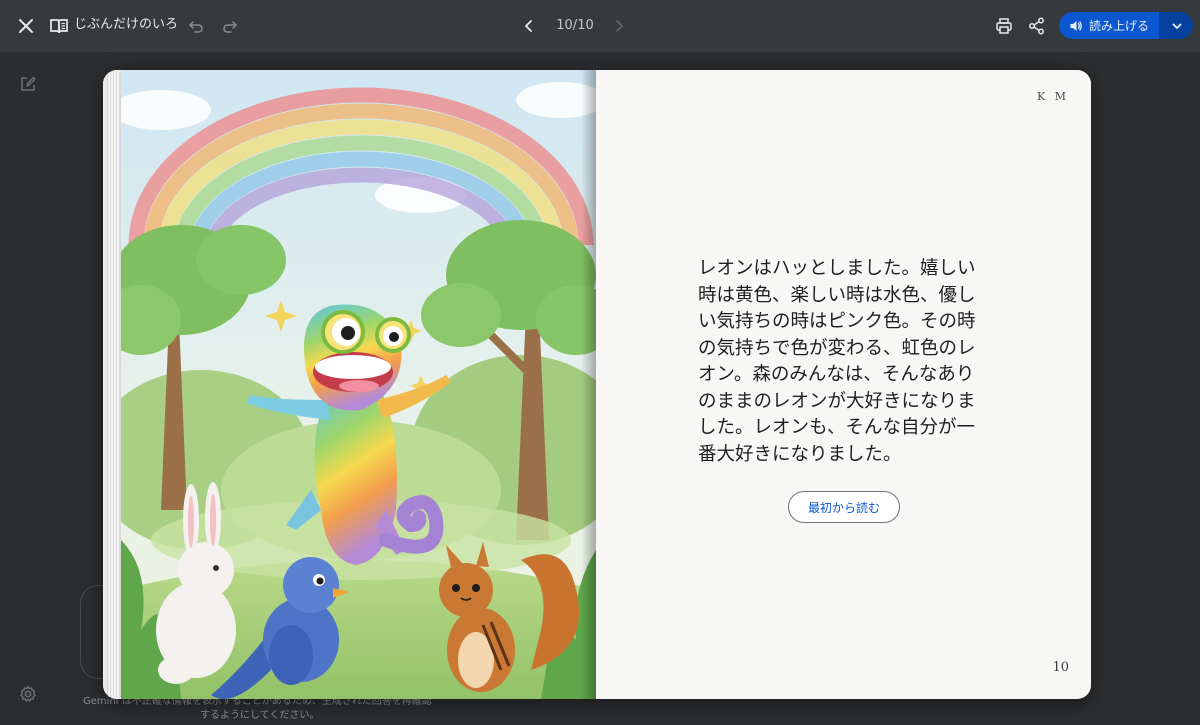 This screenshot has height=725, width=1200. Describe the element at coordinates (114, 384) in the screenshot. I see `page-stack-edges` at that location.